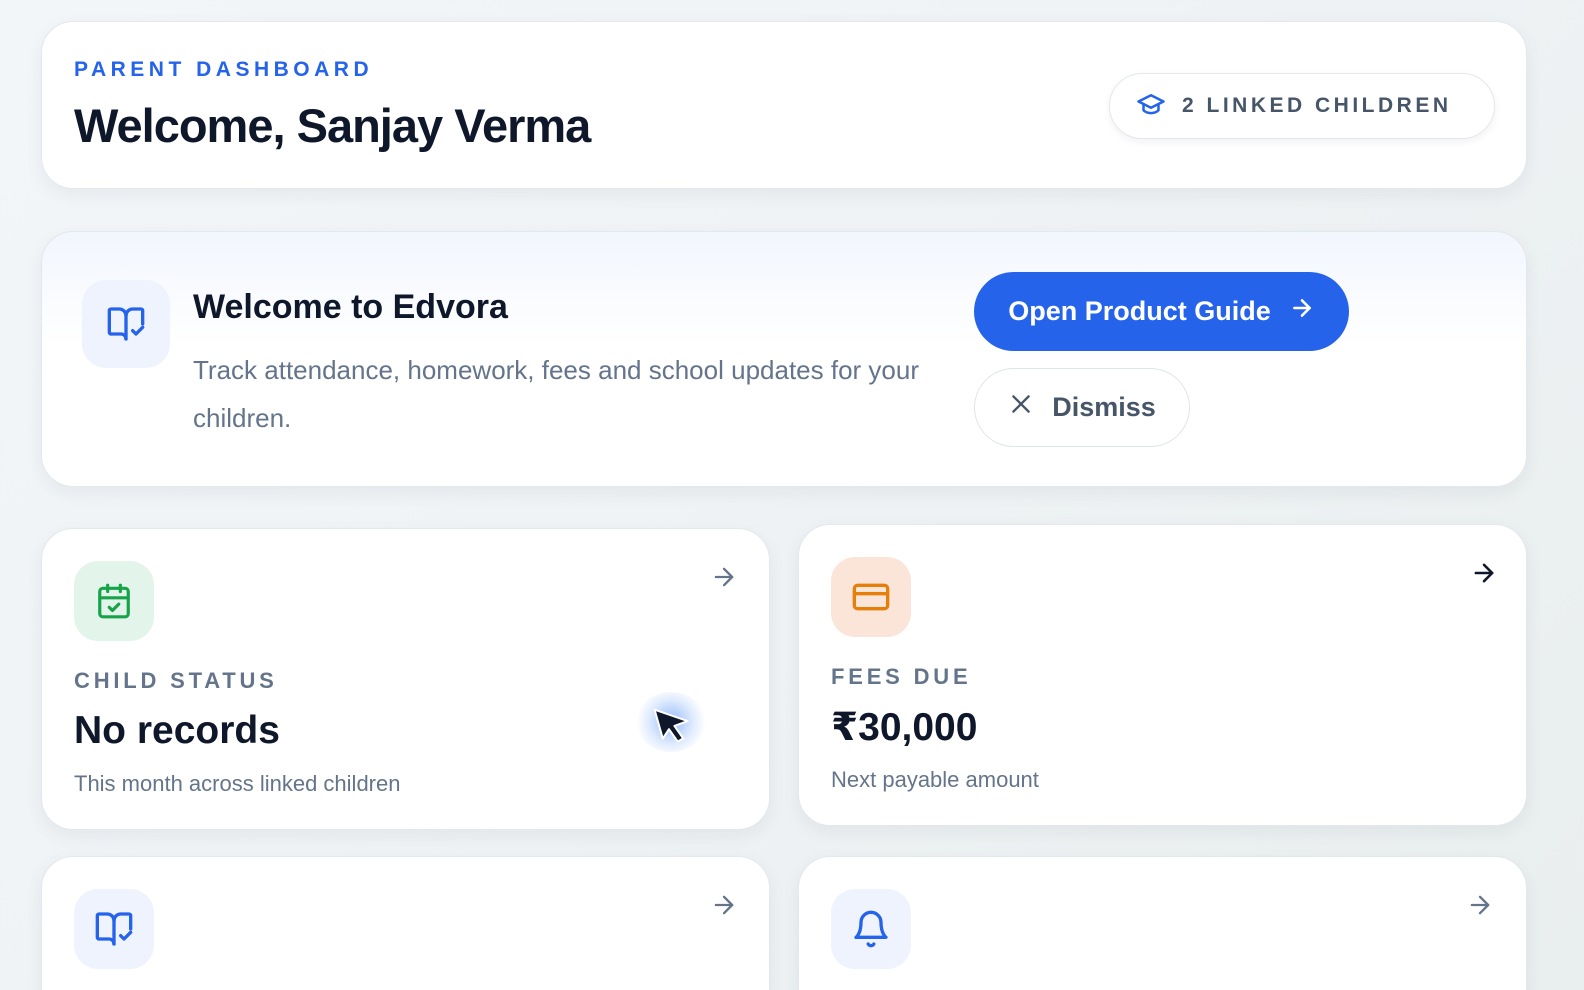 The height and width of the screenshot is (990, 1584). I want to click on open-product-guide-button: Open Product Guide, so click(1161, 311).